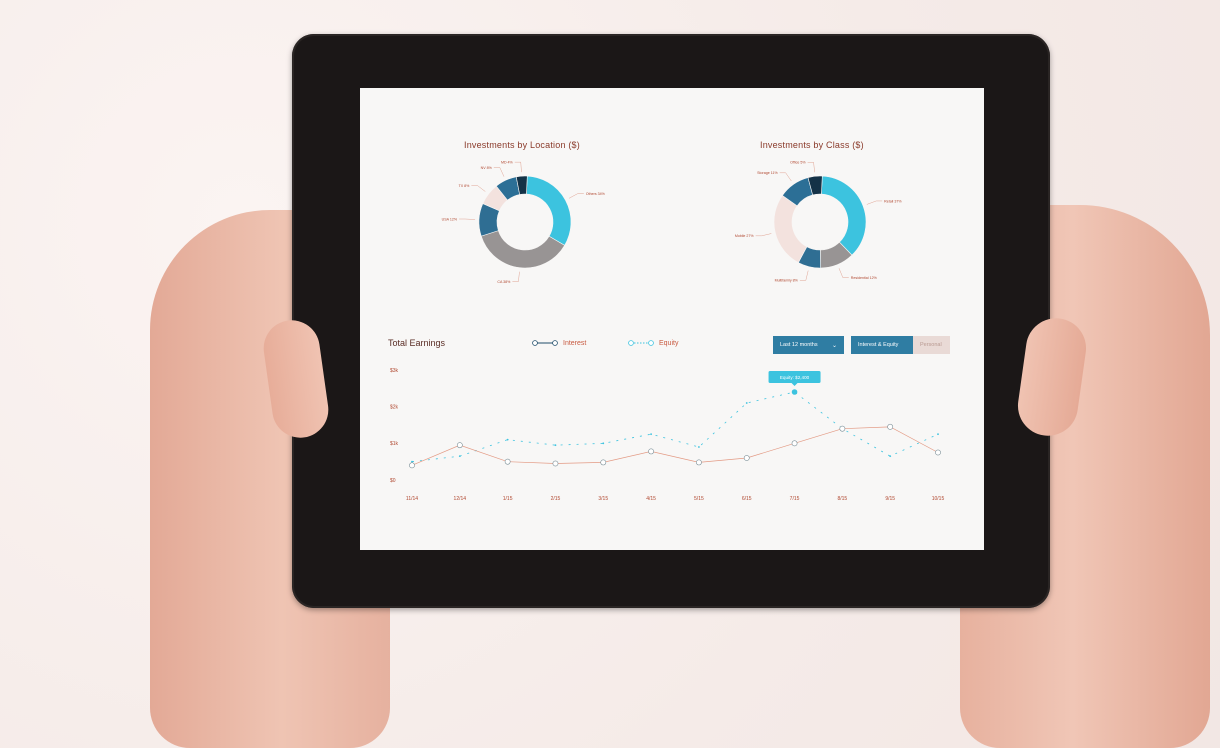 This screenshot has height=748, width=1220. Describe the element at coordinates (747, 499) in the screenshot. I see `x-tick-label: 6/15` at that location.